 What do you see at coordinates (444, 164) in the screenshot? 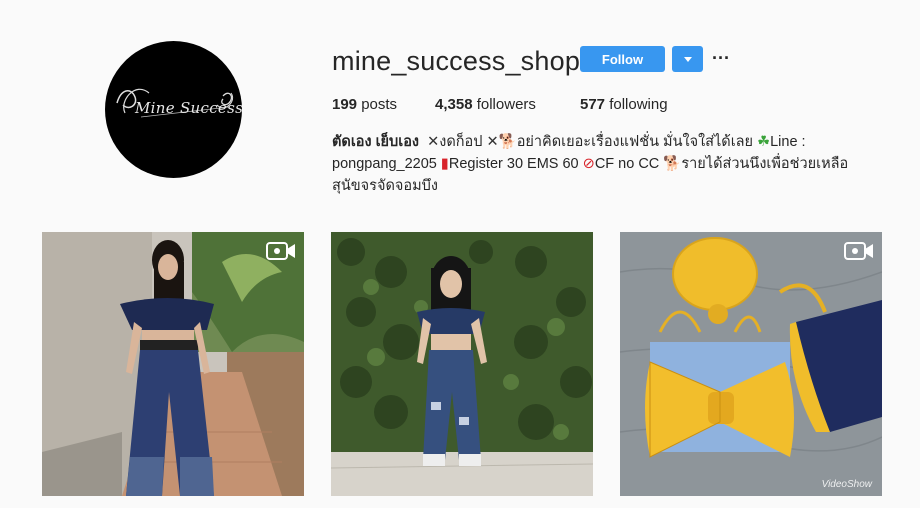
I see `postbox-icon: ▮` at bounding box center [444, 164].